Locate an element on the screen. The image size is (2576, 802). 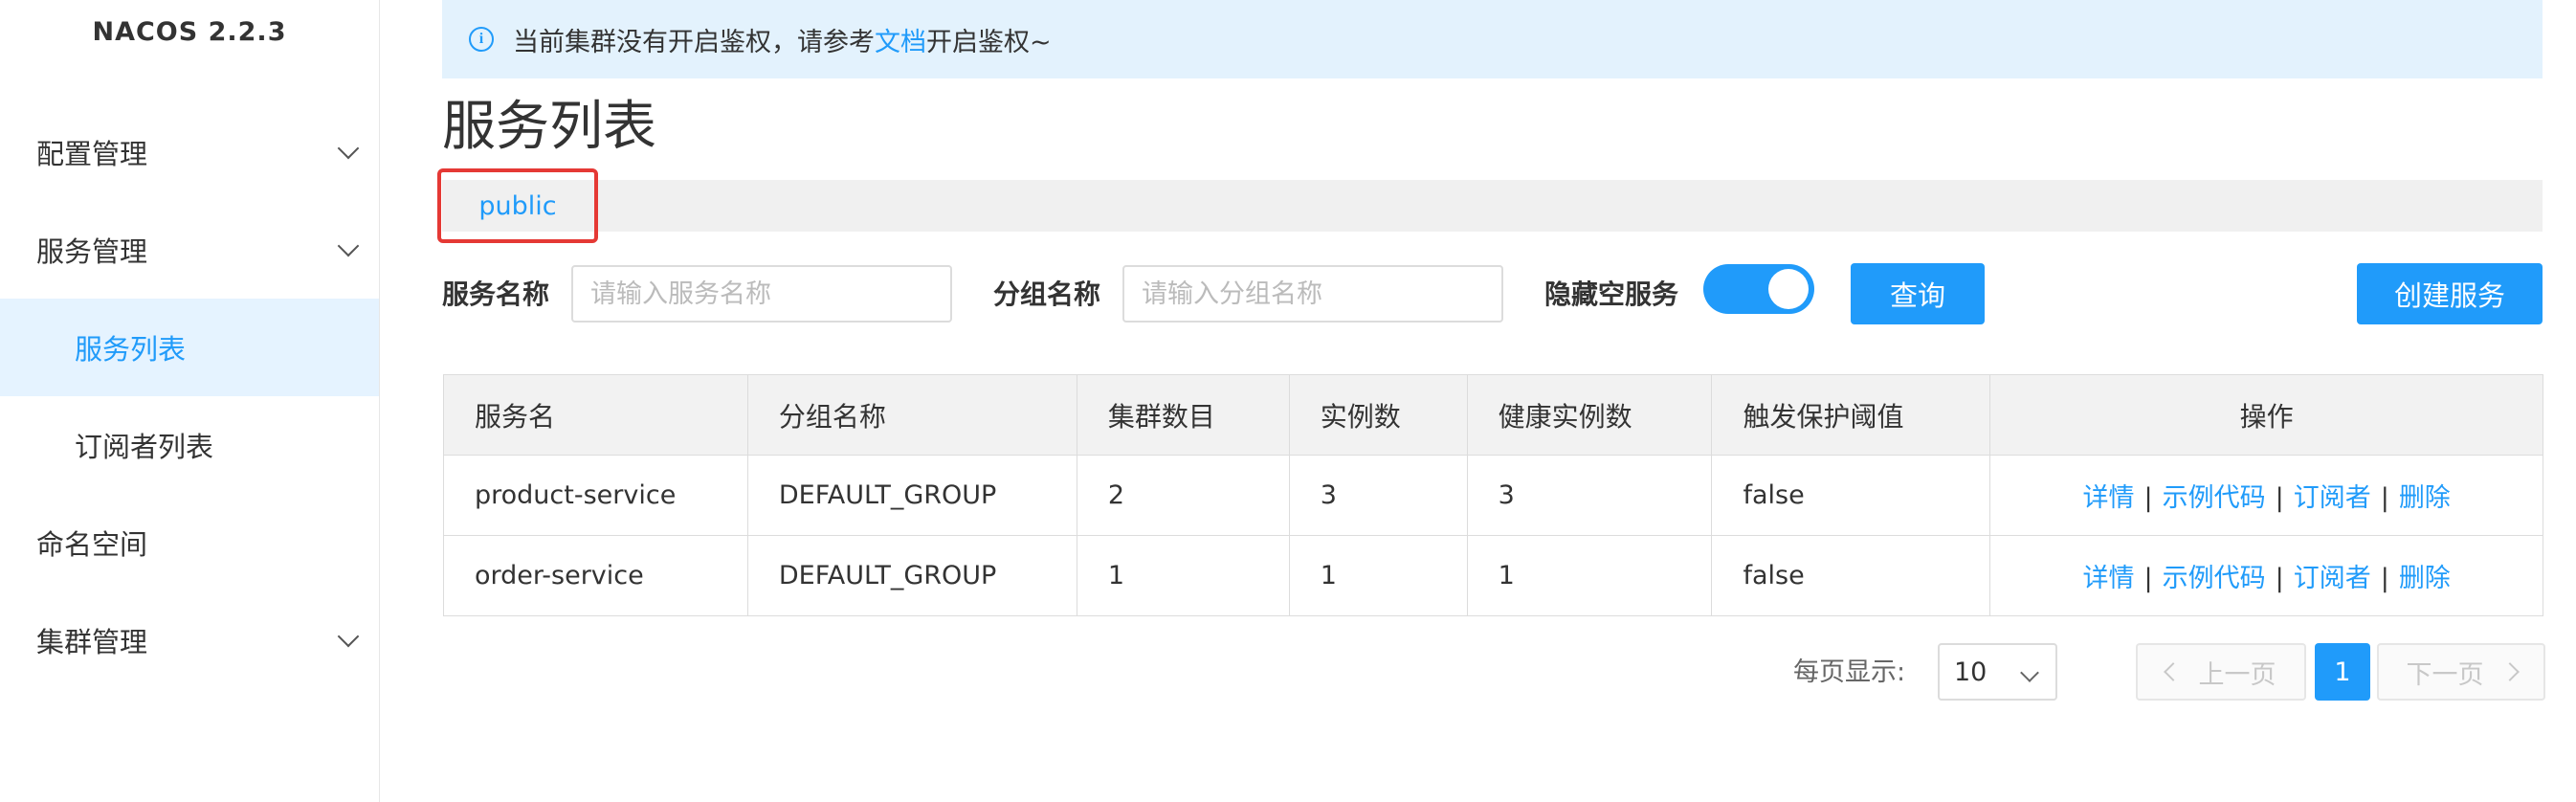
notice-text-after: 开启鉴权~ is located at coordinates (989, 42).